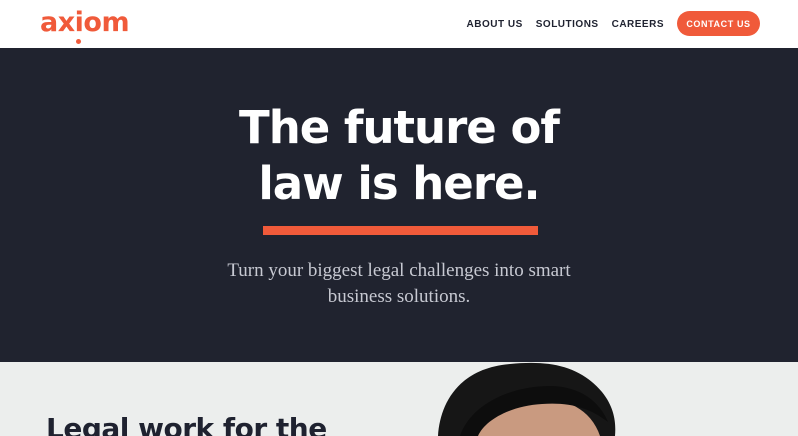 Image resolution: width=798 pixels, height=436 pixels. I want to click on hero-title-line-2: law is here., so click(399, 183).